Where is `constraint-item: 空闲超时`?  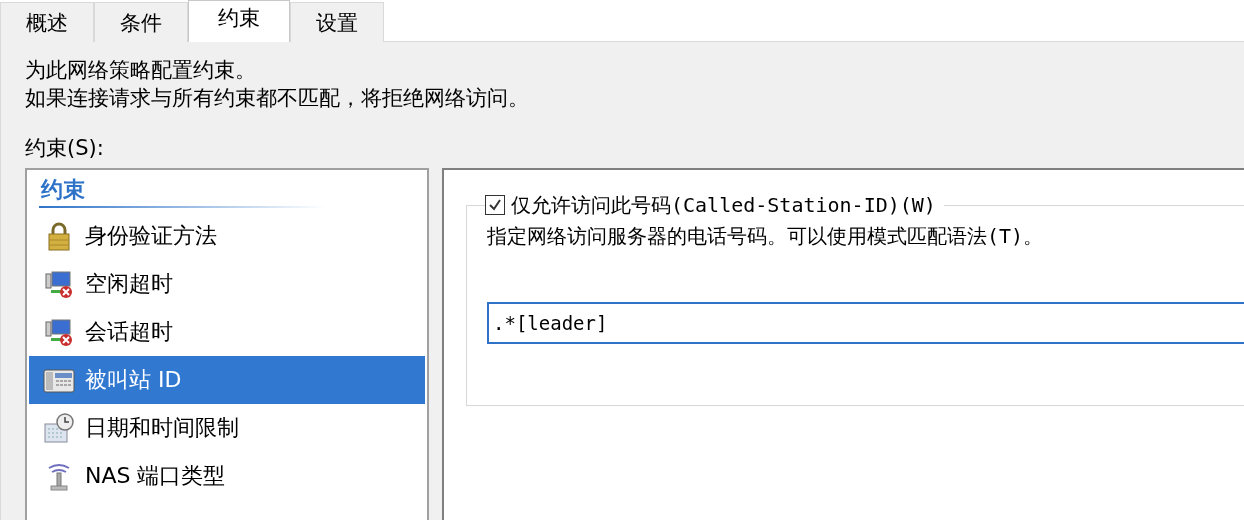
constraint-item: 空闲超时 is located at coordinates (227, 284).